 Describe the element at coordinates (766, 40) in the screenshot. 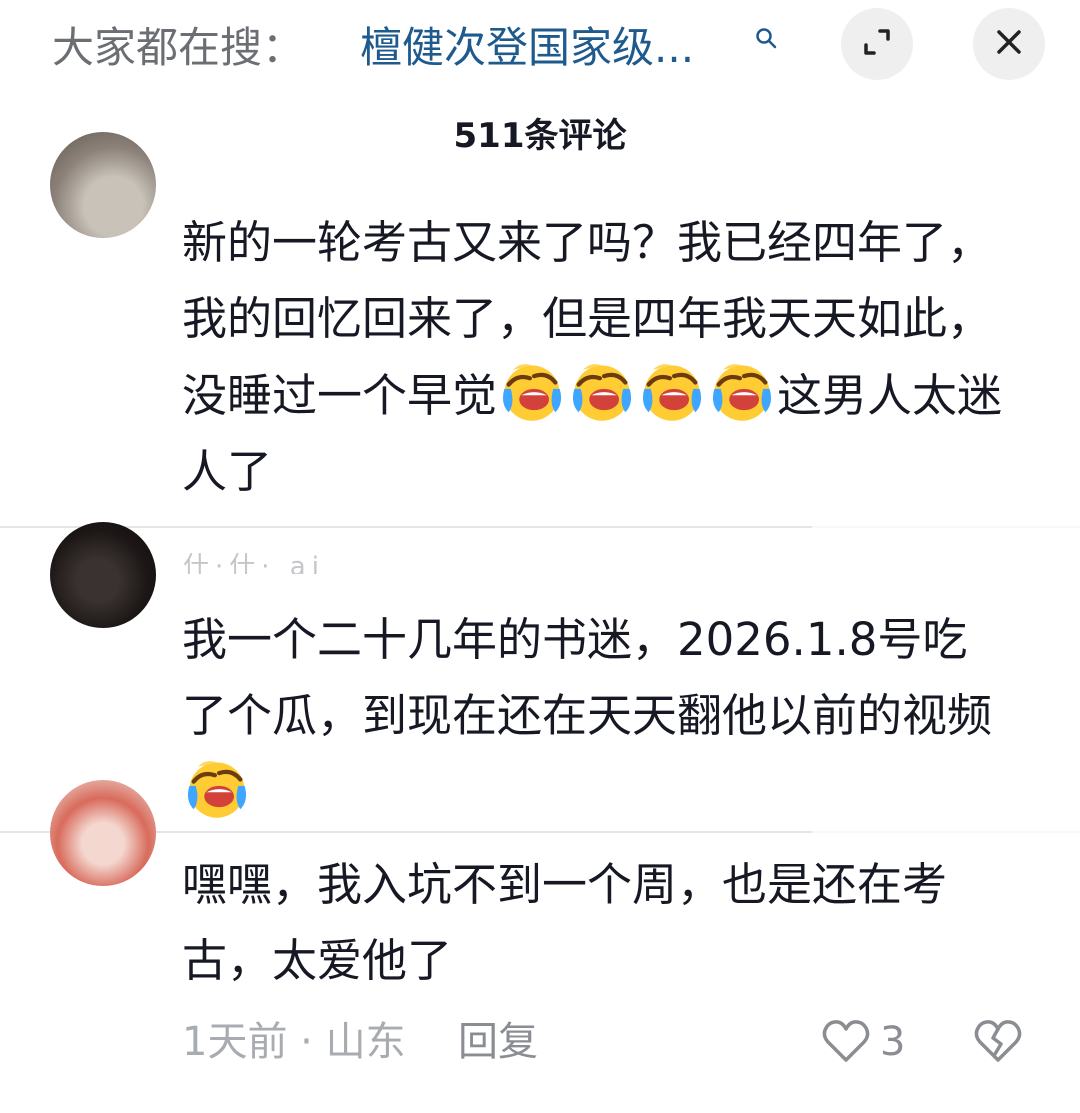

I see `search-icon` at that location.